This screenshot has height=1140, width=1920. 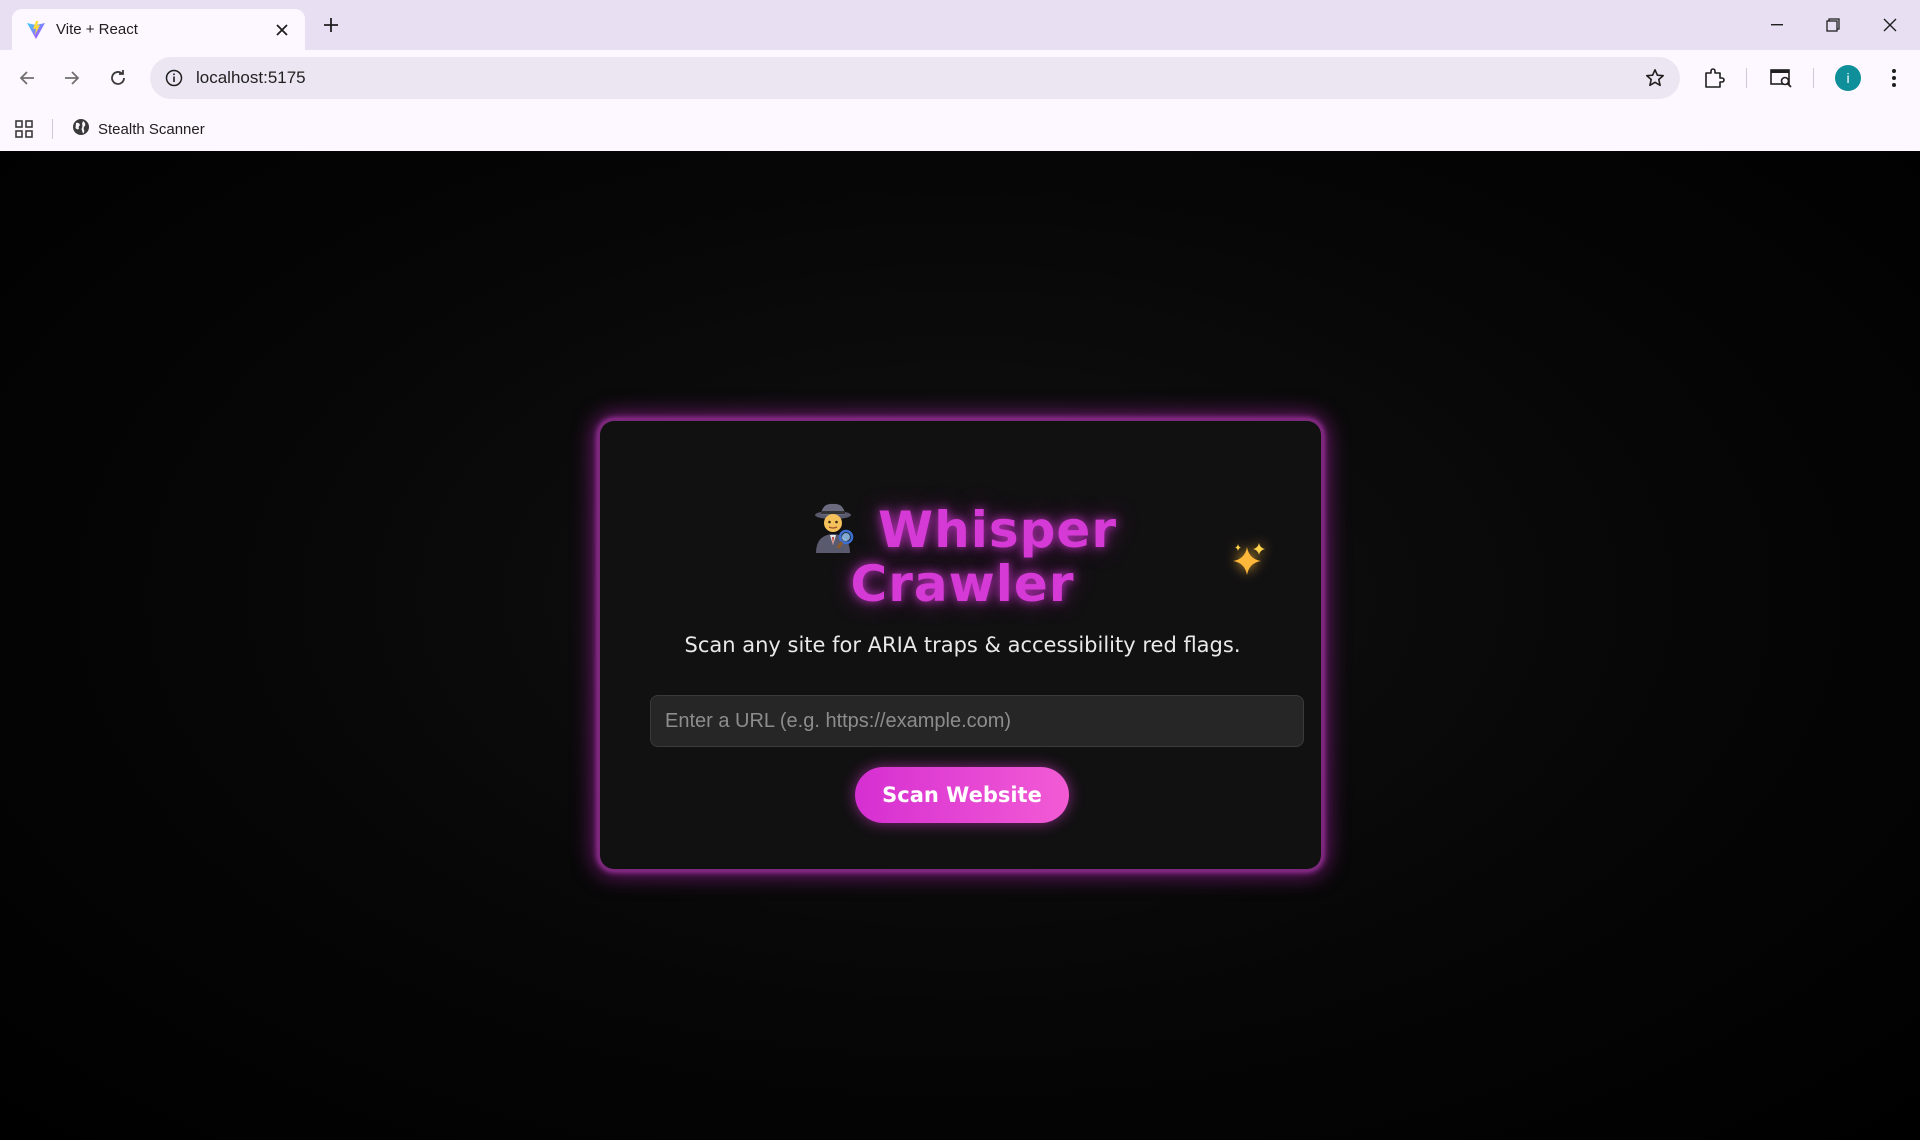 What do you see at coordinates (1781, 78) in the screenshot?
I see `tab-search-icon` at bounding box center [1781, 78].